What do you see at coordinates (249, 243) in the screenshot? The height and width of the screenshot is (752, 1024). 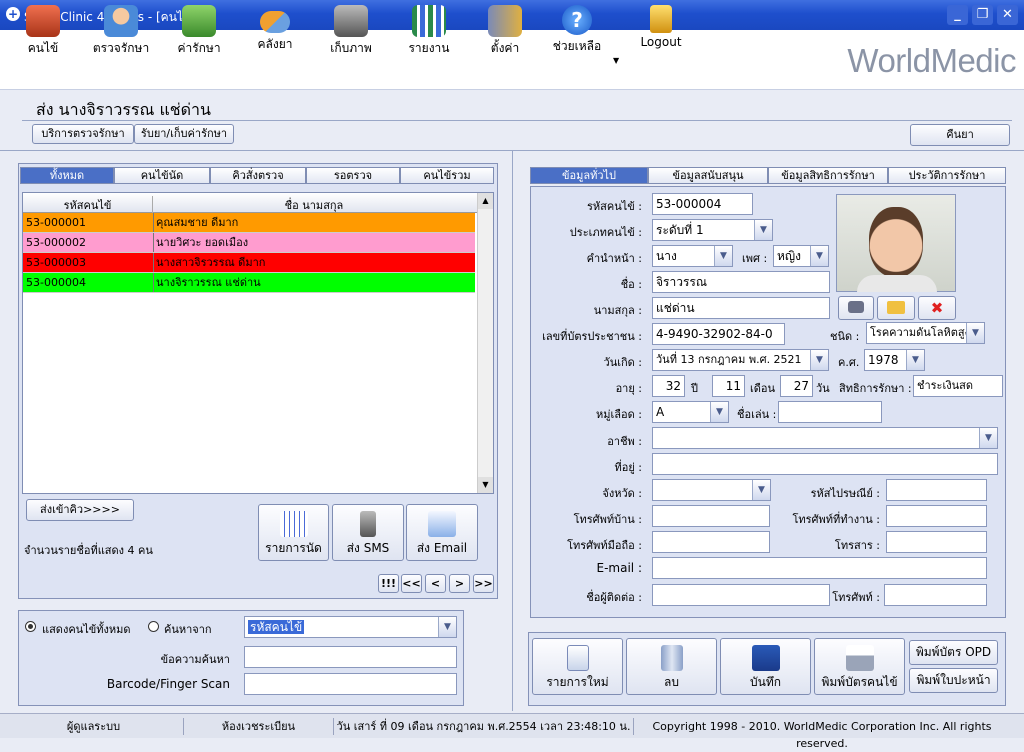 I see `table-row: 53-000002 นายวิศวะ ยอดเมือง` at bounding box center [249, 243].